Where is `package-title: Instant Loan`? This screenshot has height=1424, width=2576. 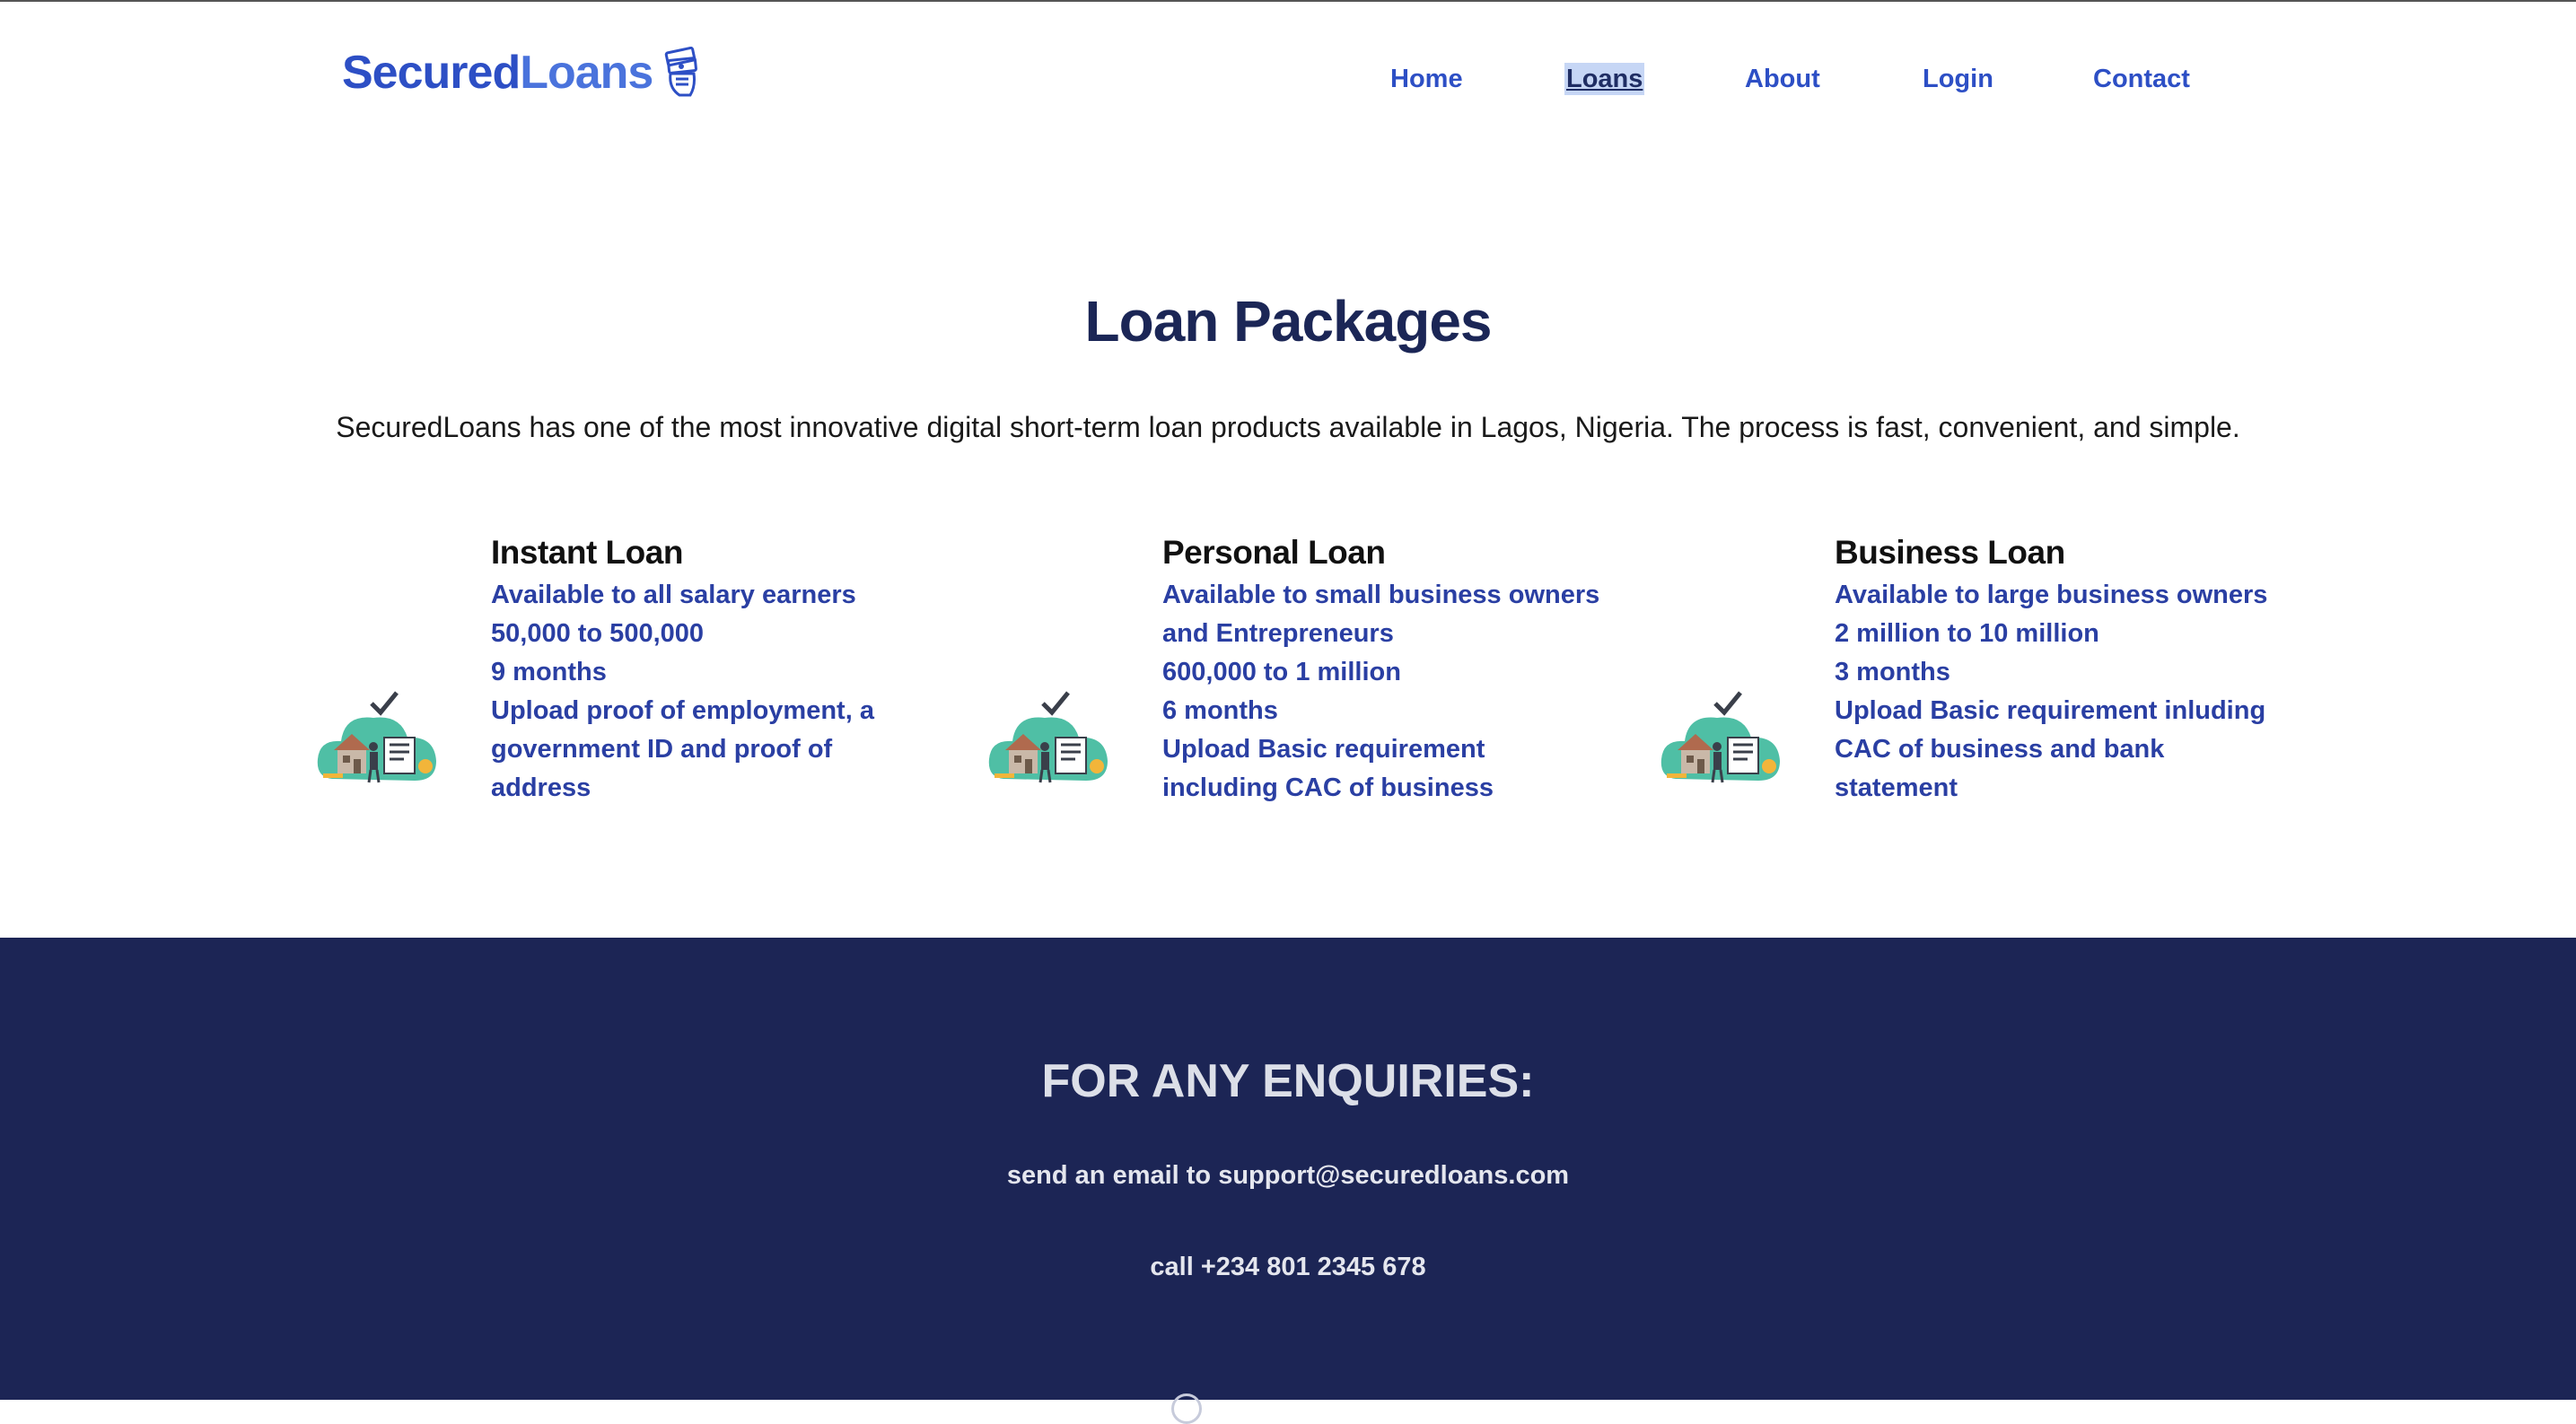 package-title: Instant Loan is located at coordinates (587, 552).